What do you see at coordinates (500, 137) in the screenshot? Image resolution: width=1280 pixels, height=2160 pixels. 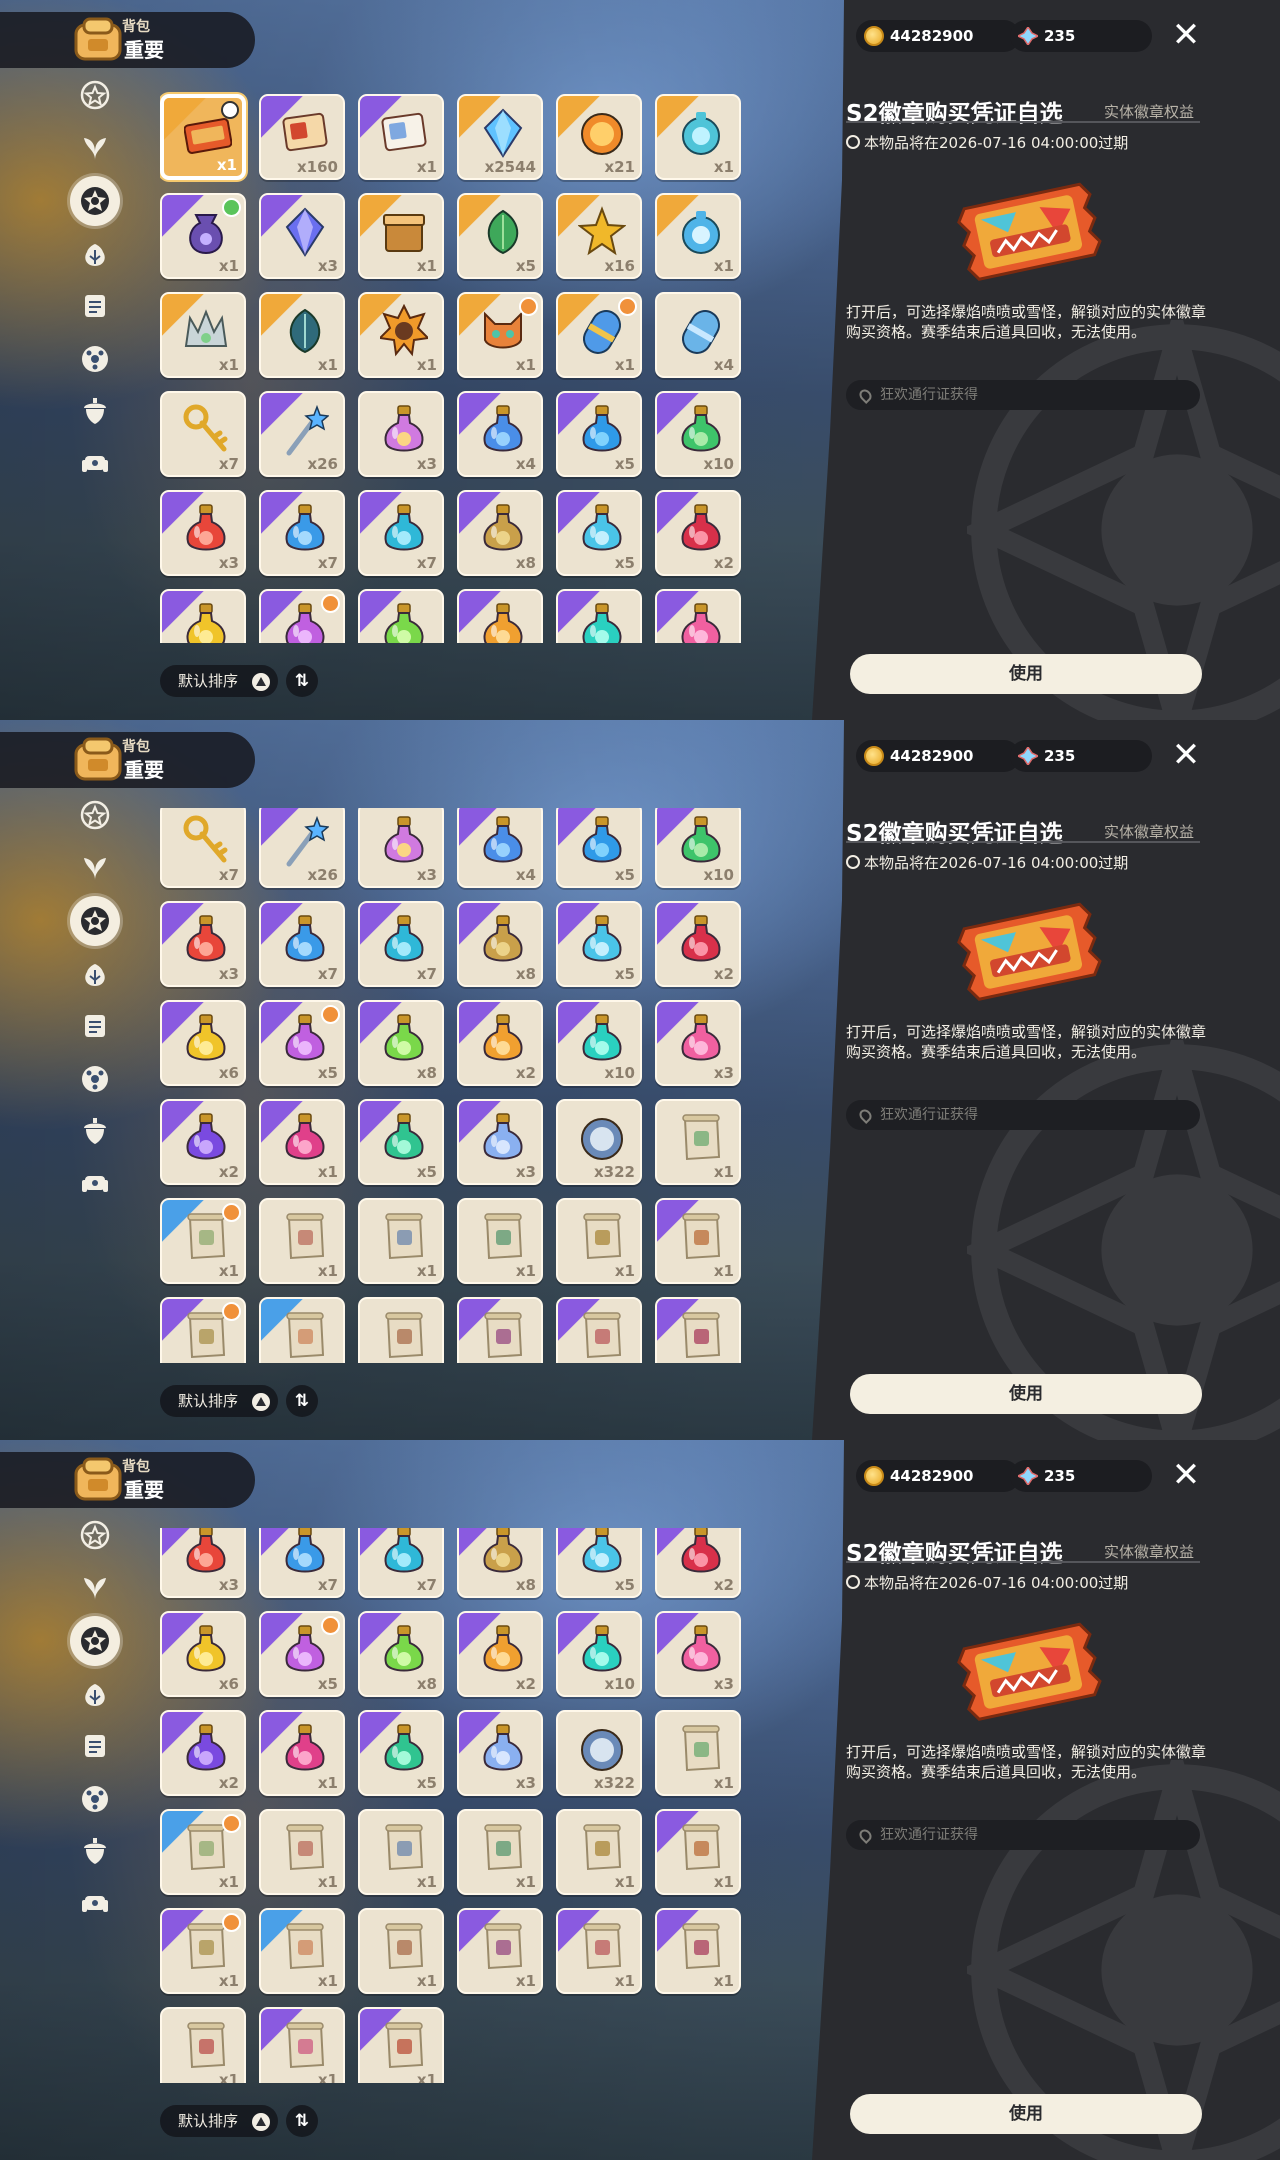 I see `item-slot-crystal-shard: x2544` at bounding box center [500, 137].